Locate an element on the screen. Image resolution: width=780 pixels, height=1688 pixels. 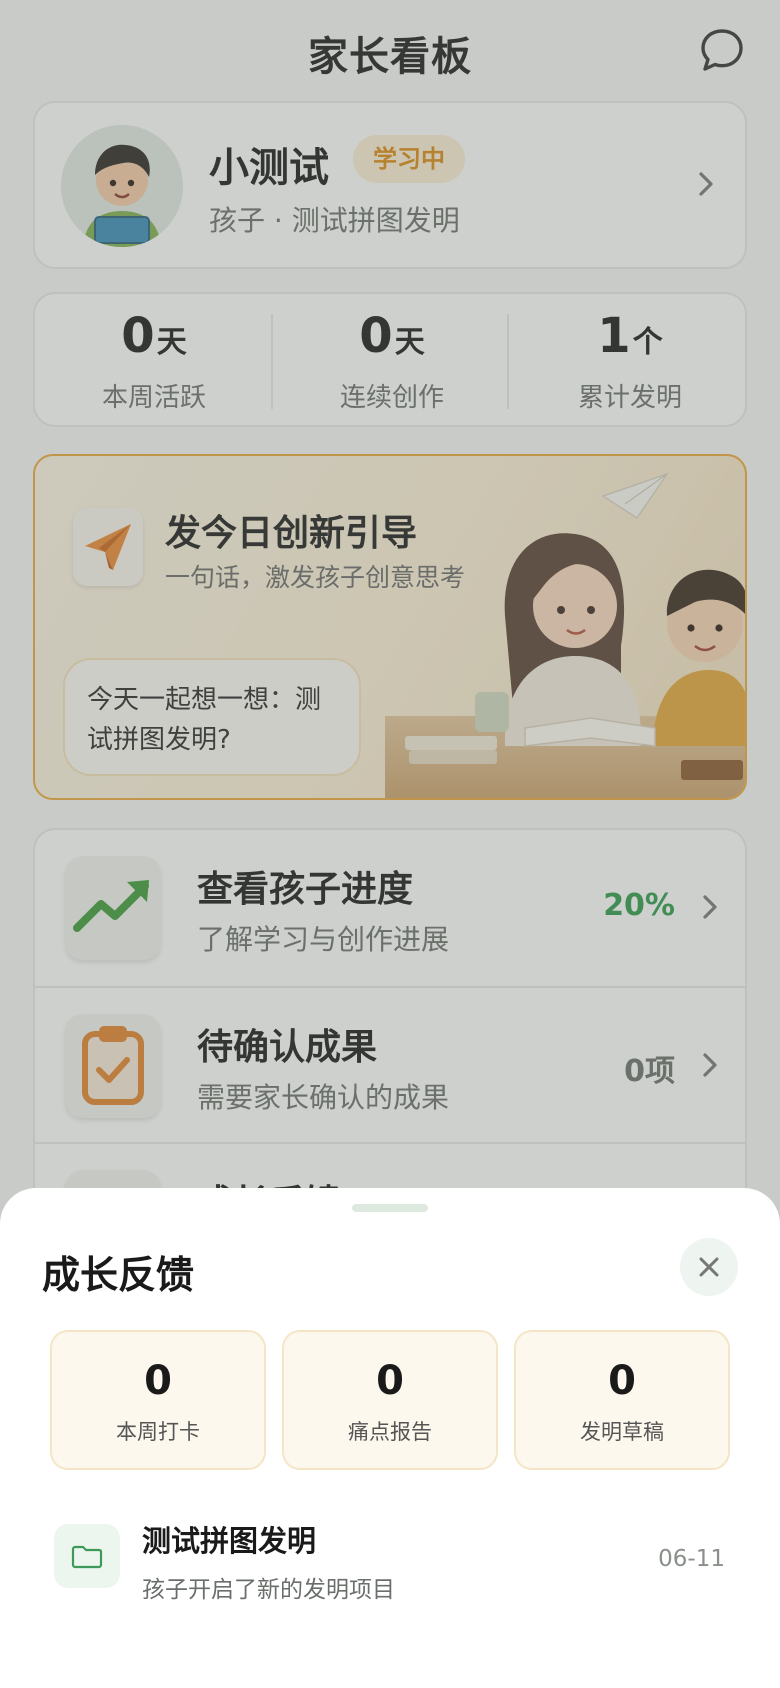
activity-subtitle: 孩子开启了新的发明项目 is located at coordinates (268, 1590).